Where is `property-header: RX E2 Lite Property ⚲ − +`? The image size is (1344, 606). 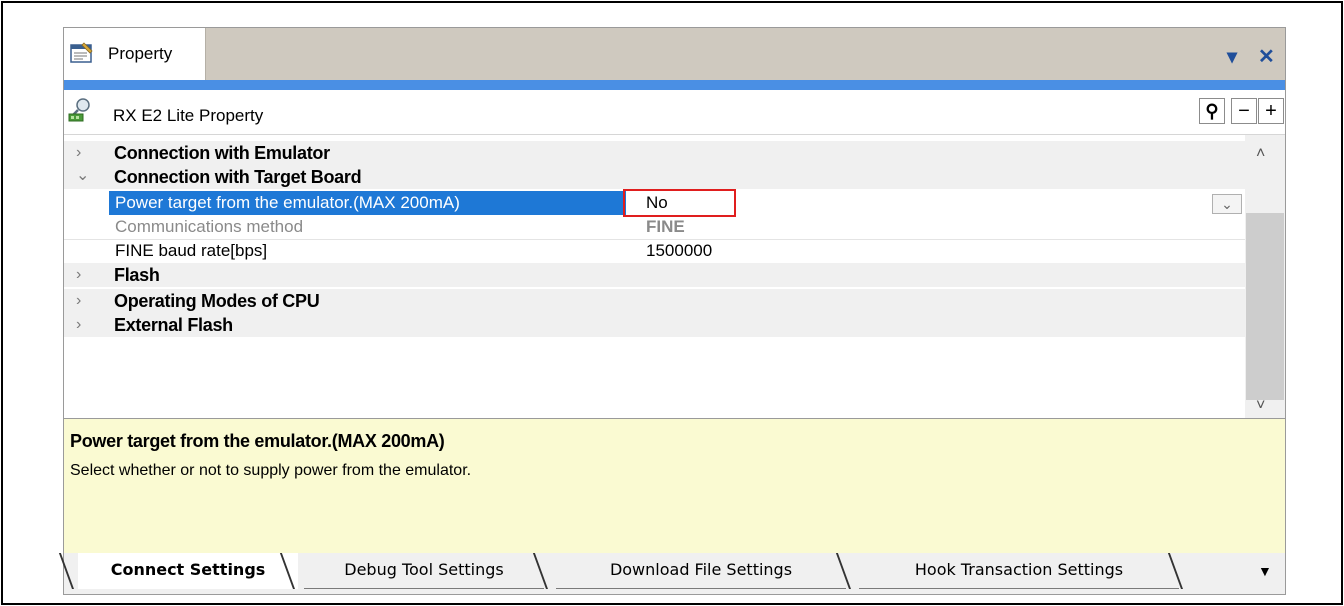
property-header: RX E2 Lite Property ⚲ − + is located at coordinates (674, 112).